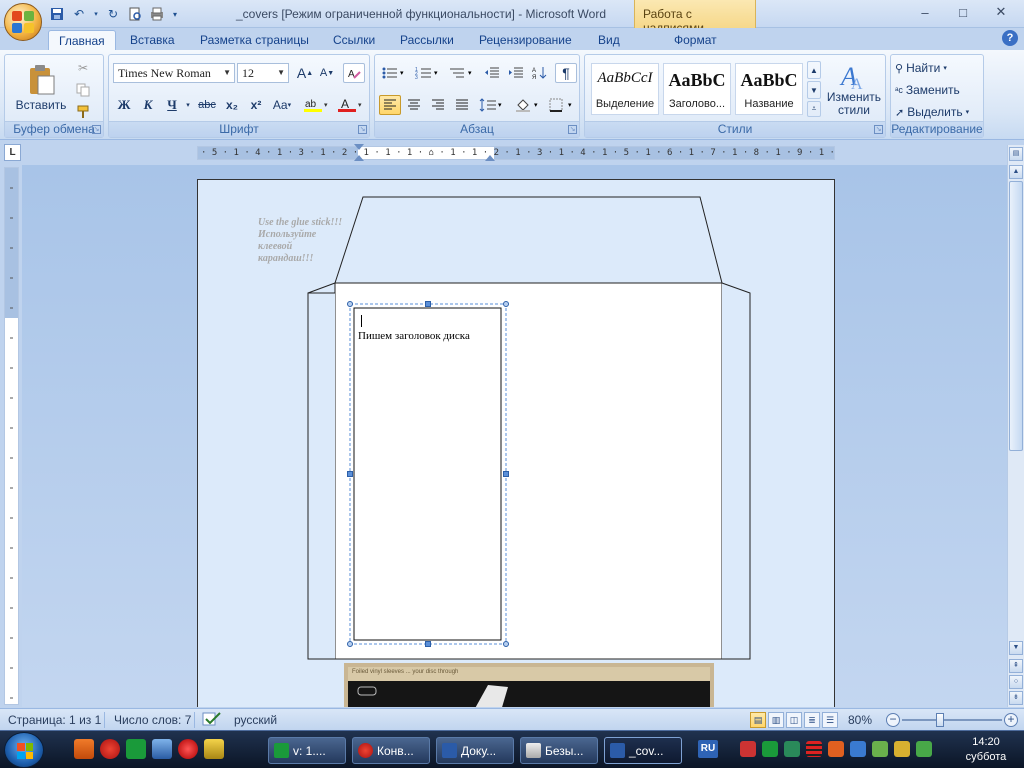 Image resolution: width=1024 pixels, height=768 pixels. What do you see at coordinates (24, 750) in the screenshot?
I see `start-button` at bounding box center [24, 750].